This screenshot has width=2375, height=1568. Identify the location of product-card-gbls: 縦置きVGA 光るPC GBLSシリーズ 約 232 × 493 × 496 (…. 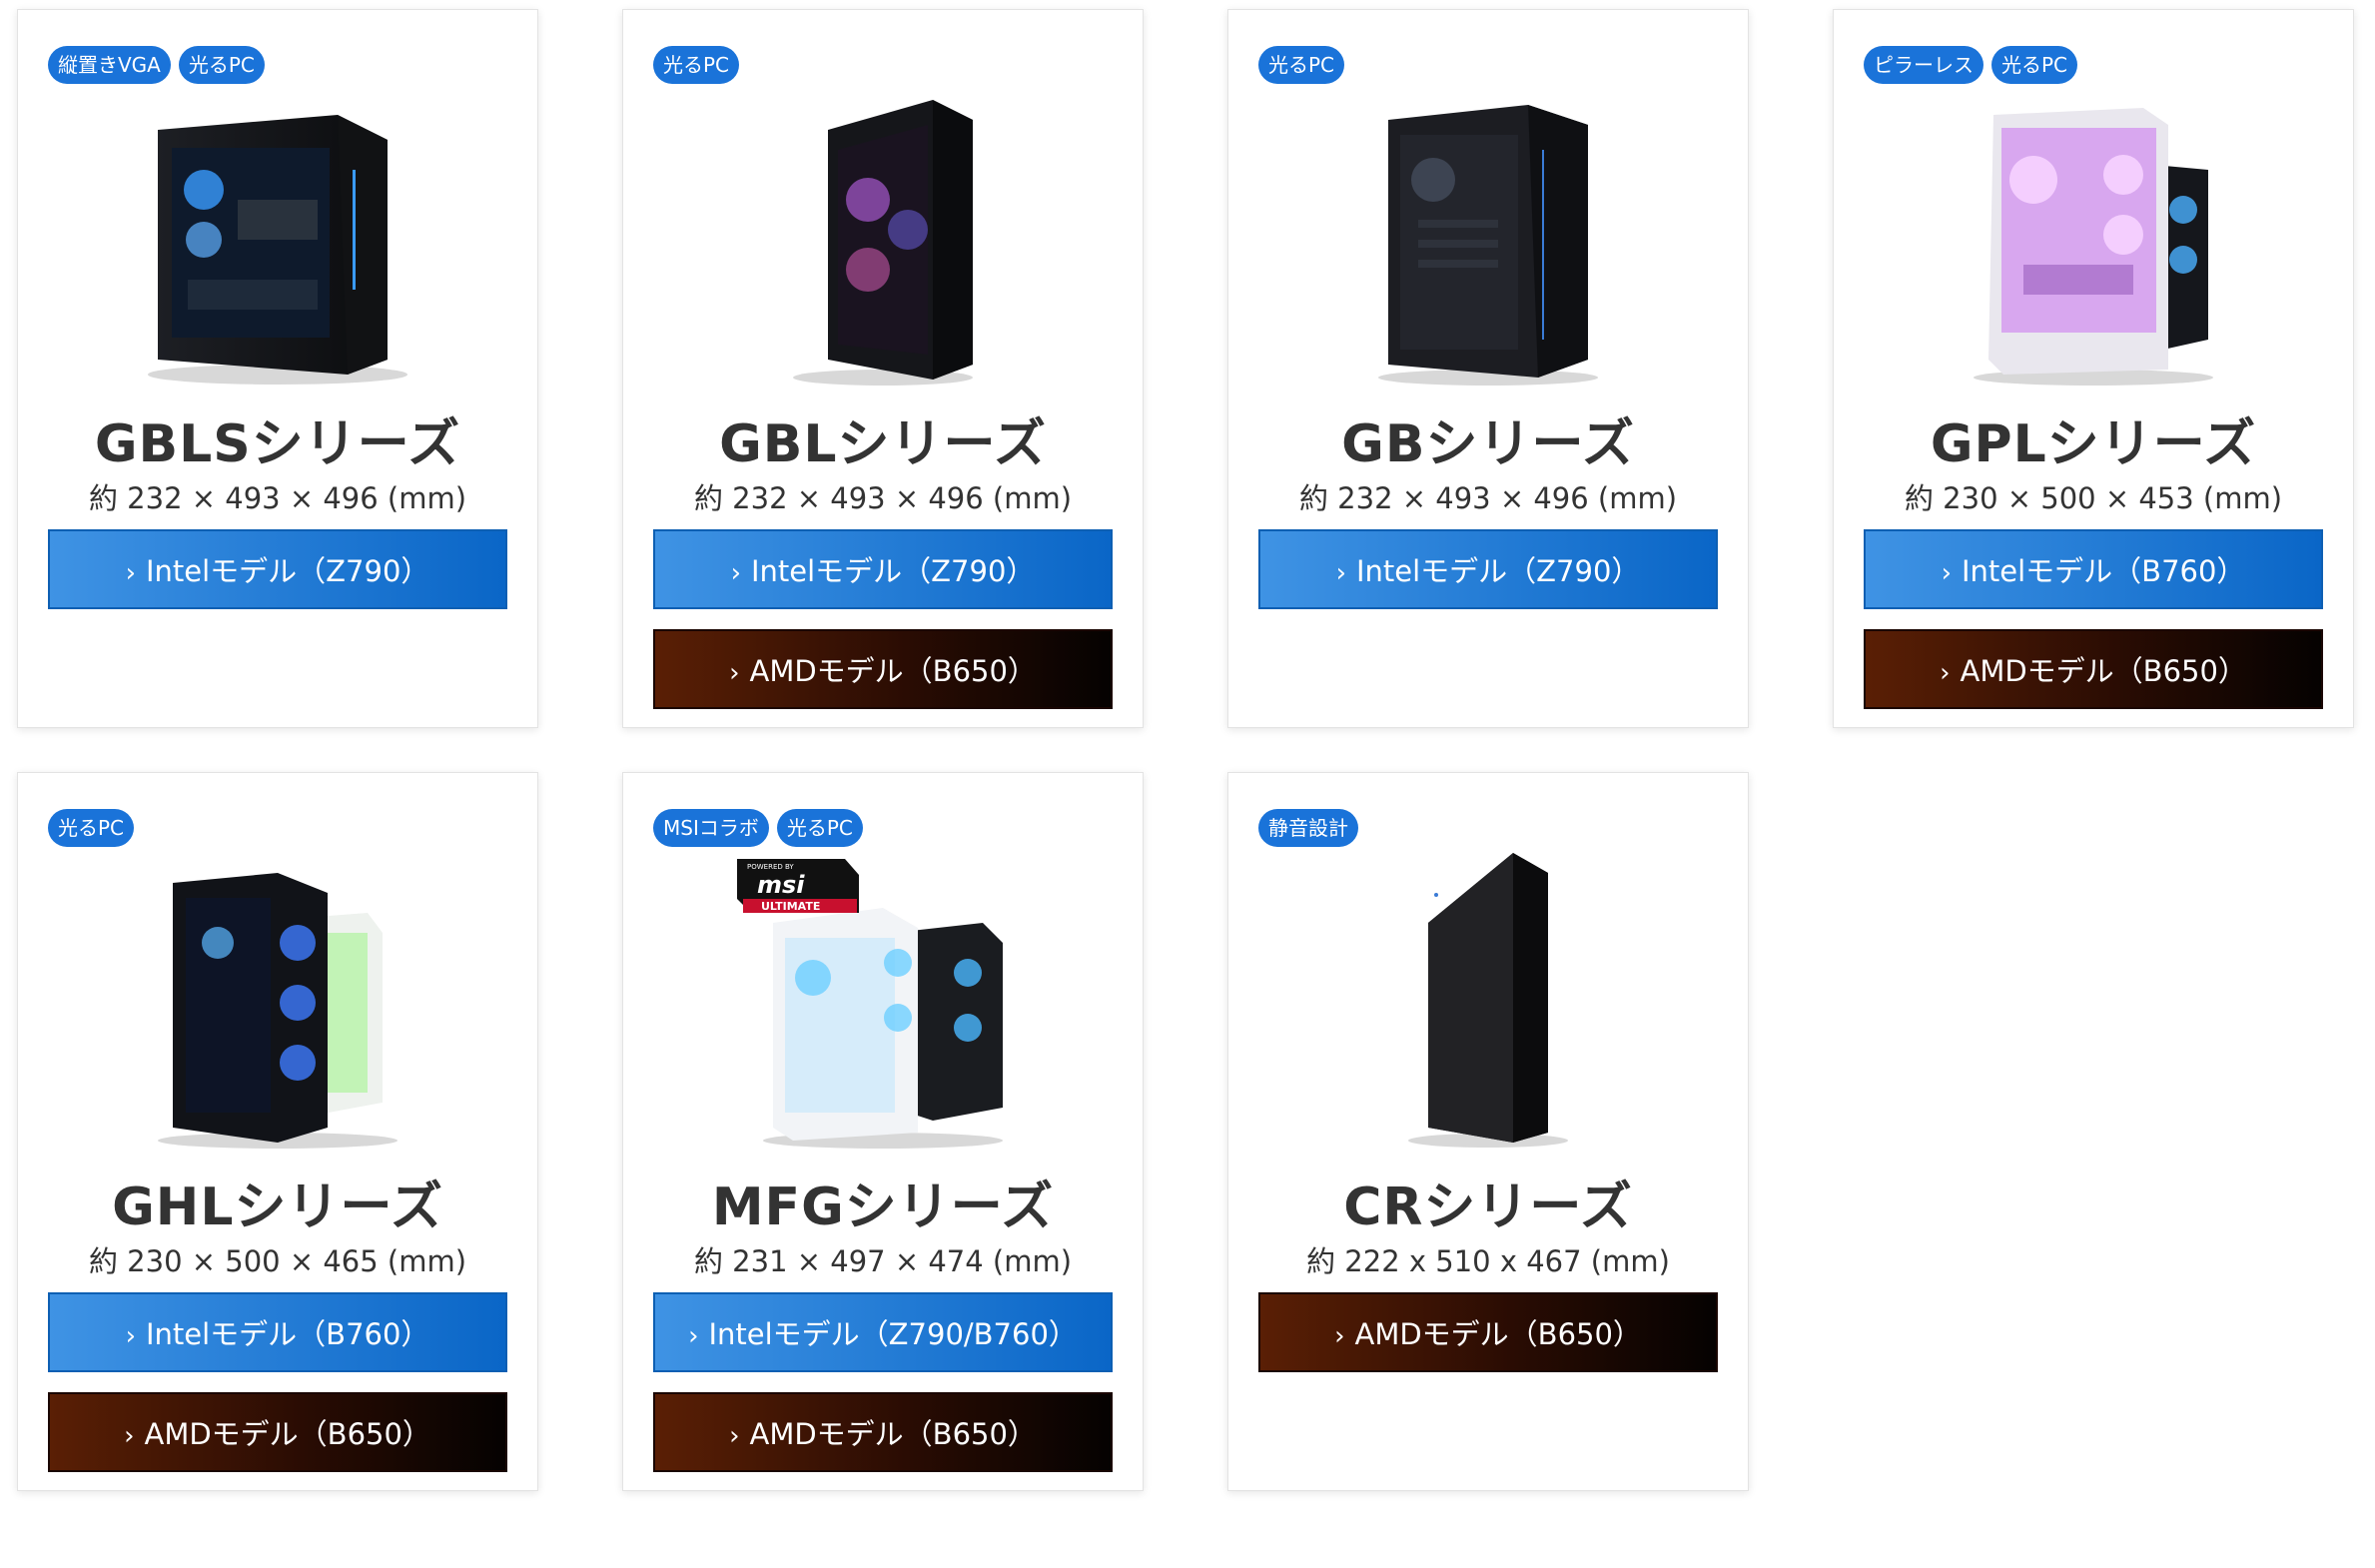
(277, 368).